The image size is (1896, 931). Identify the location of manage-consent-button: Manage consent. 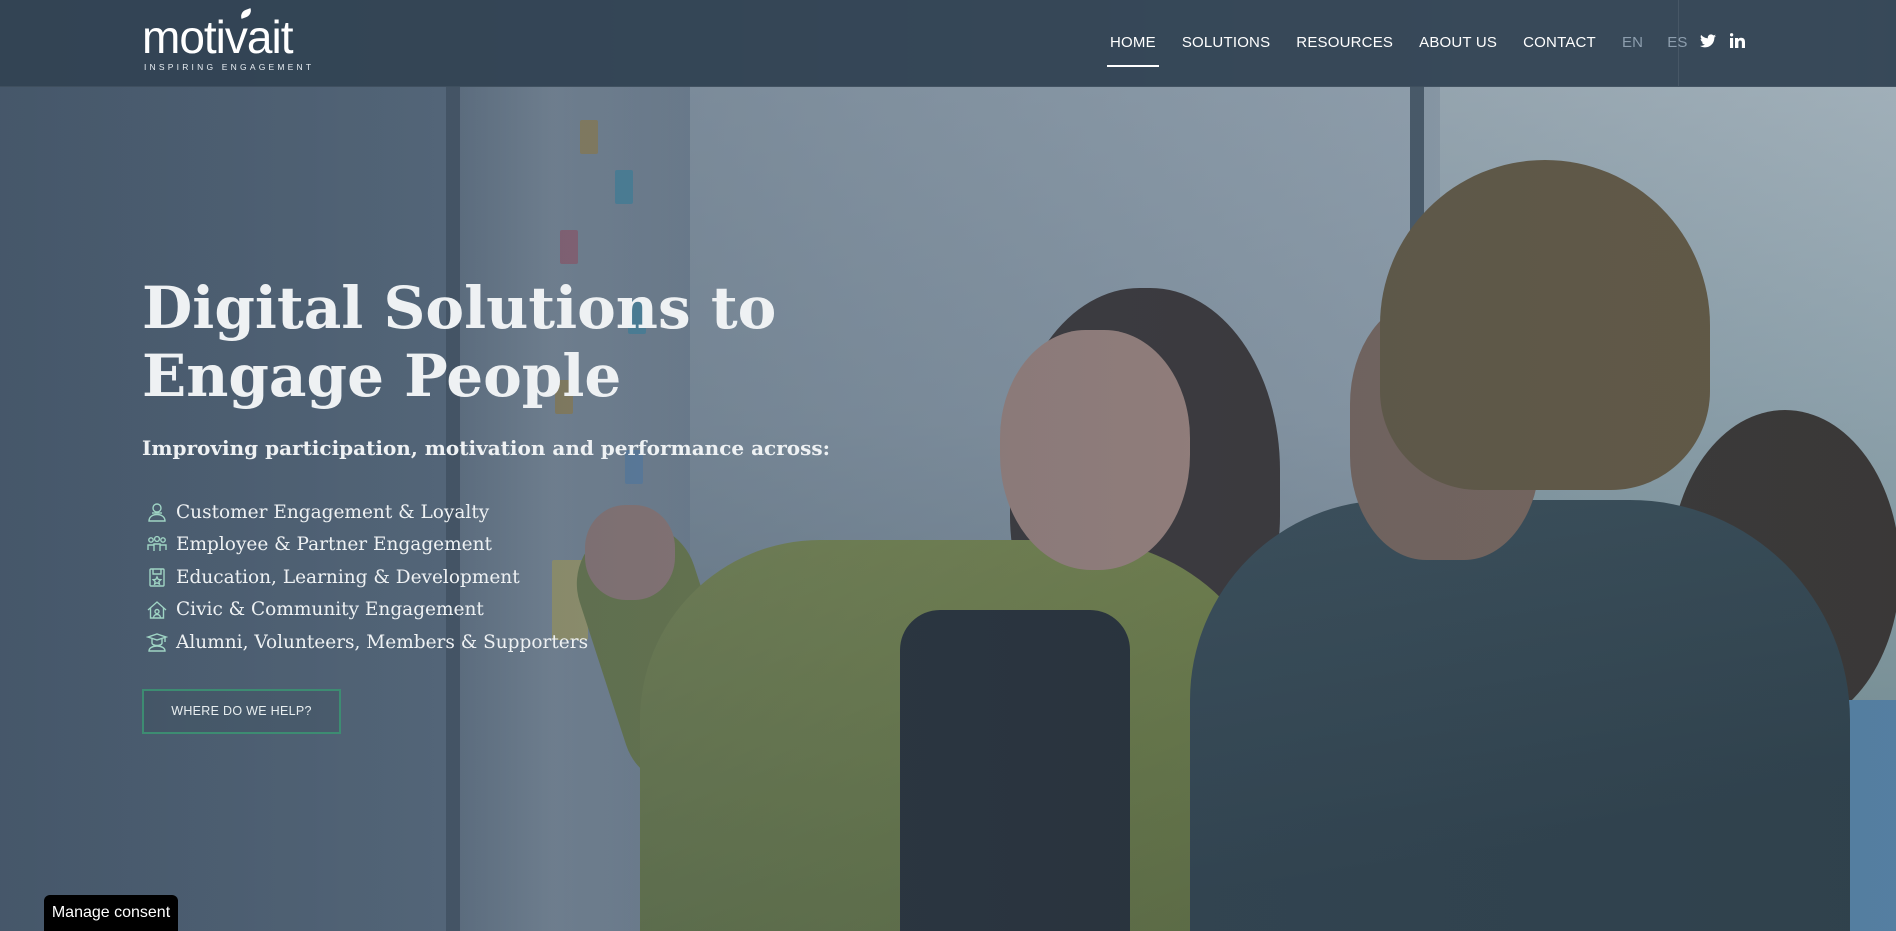
(111, 913).